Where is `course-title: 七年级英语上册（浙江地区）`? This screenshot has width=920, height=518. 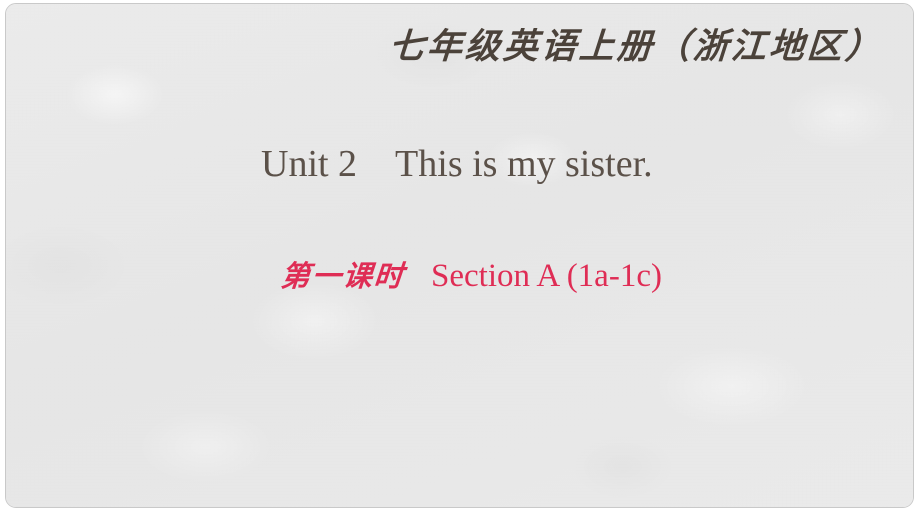 course-title: 七年级英语上册（浙江地区） is located at coordinates (636, 47).